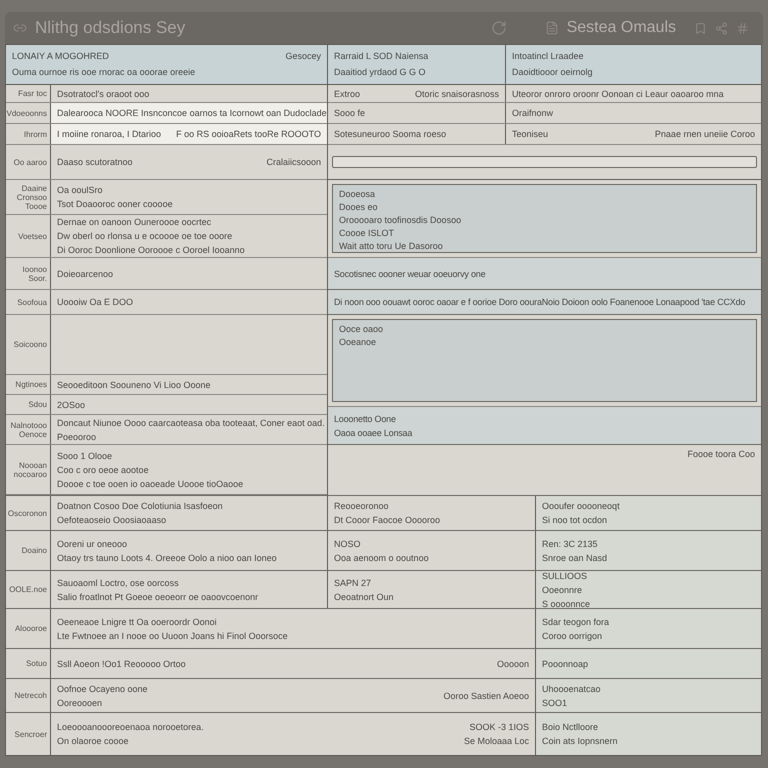 Image resolution: width=768 pixels, height=768 pixels. What do you see at coordinates (110, 28) in the screenshot?
I see `window-title: Nlithg odsdions Sey` at bounding box center [110, 28].